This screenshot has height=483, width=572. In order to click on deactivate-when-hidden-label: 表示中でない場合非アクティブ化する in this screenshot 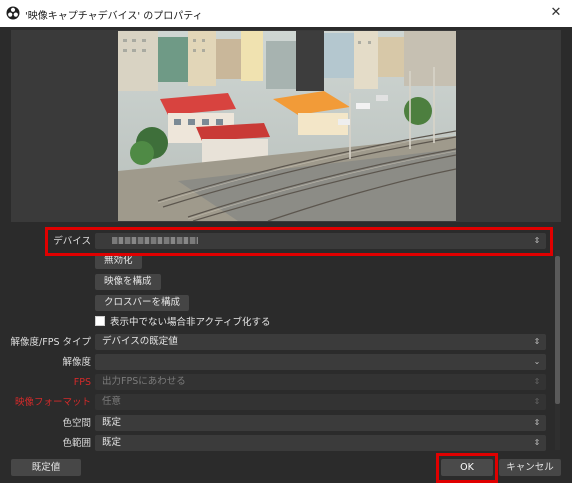, I will do `click(190, 322)`.